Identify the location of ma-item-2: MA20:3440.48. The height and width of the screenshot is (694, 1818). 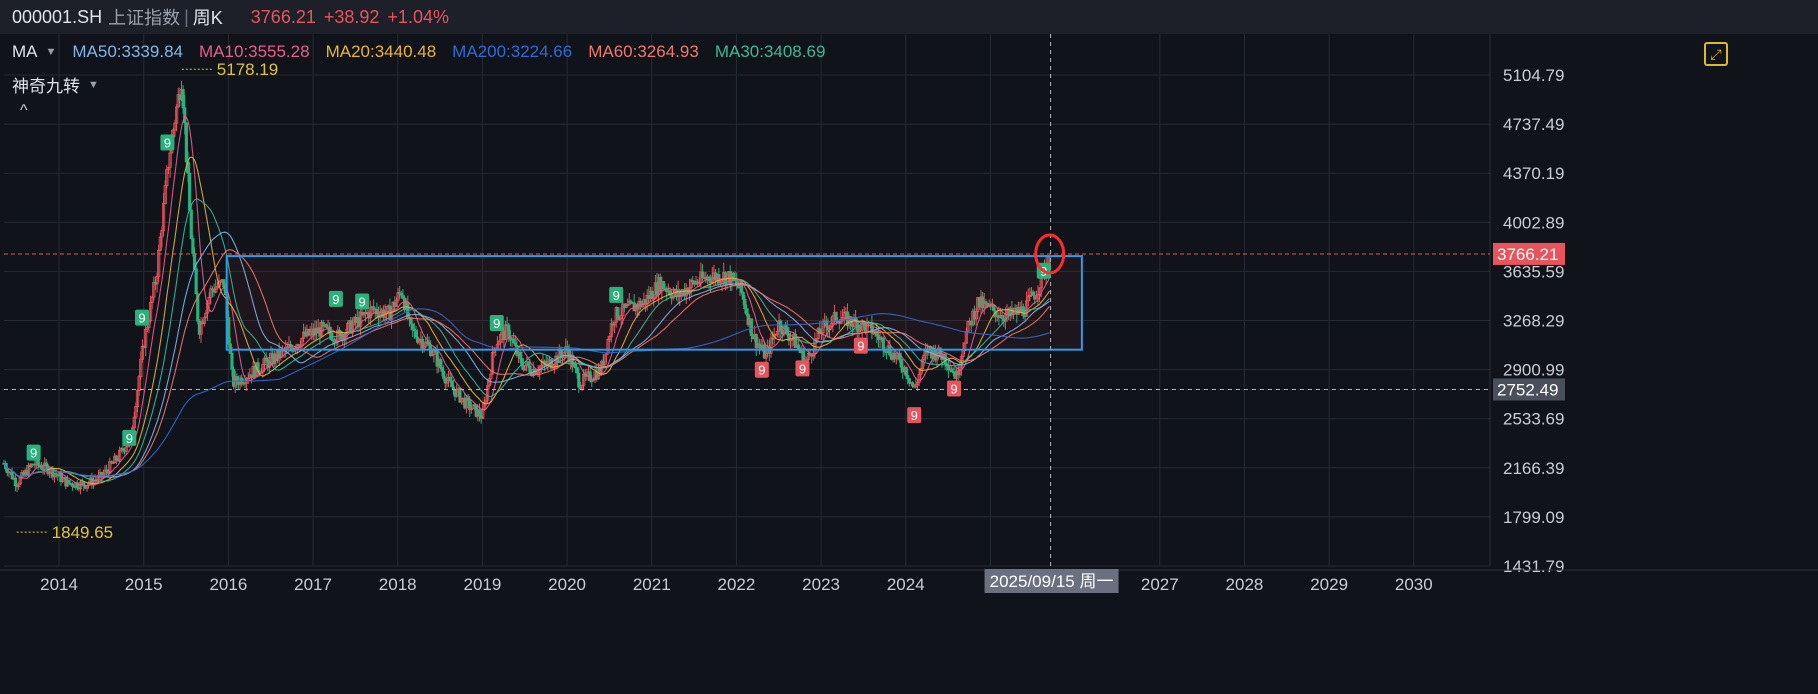
(381, 51).